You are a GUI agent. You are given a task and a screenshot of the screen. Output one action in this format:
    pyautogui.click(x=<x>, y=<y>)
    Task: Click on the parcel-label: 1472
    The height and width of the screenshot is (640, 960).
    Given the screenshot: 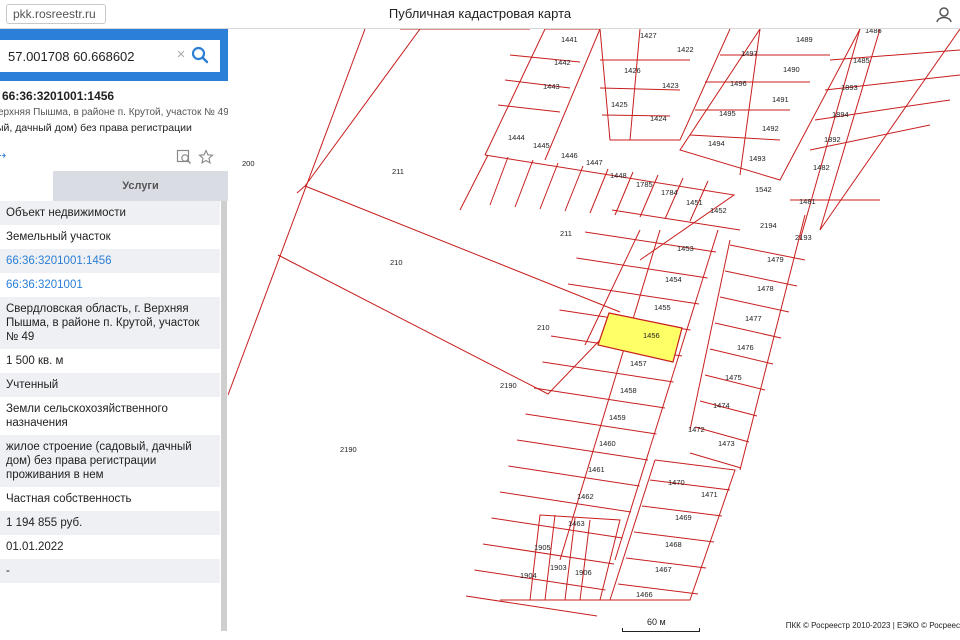 What is the action you would take?
    pyautogui.click(x=696, y=429)
    